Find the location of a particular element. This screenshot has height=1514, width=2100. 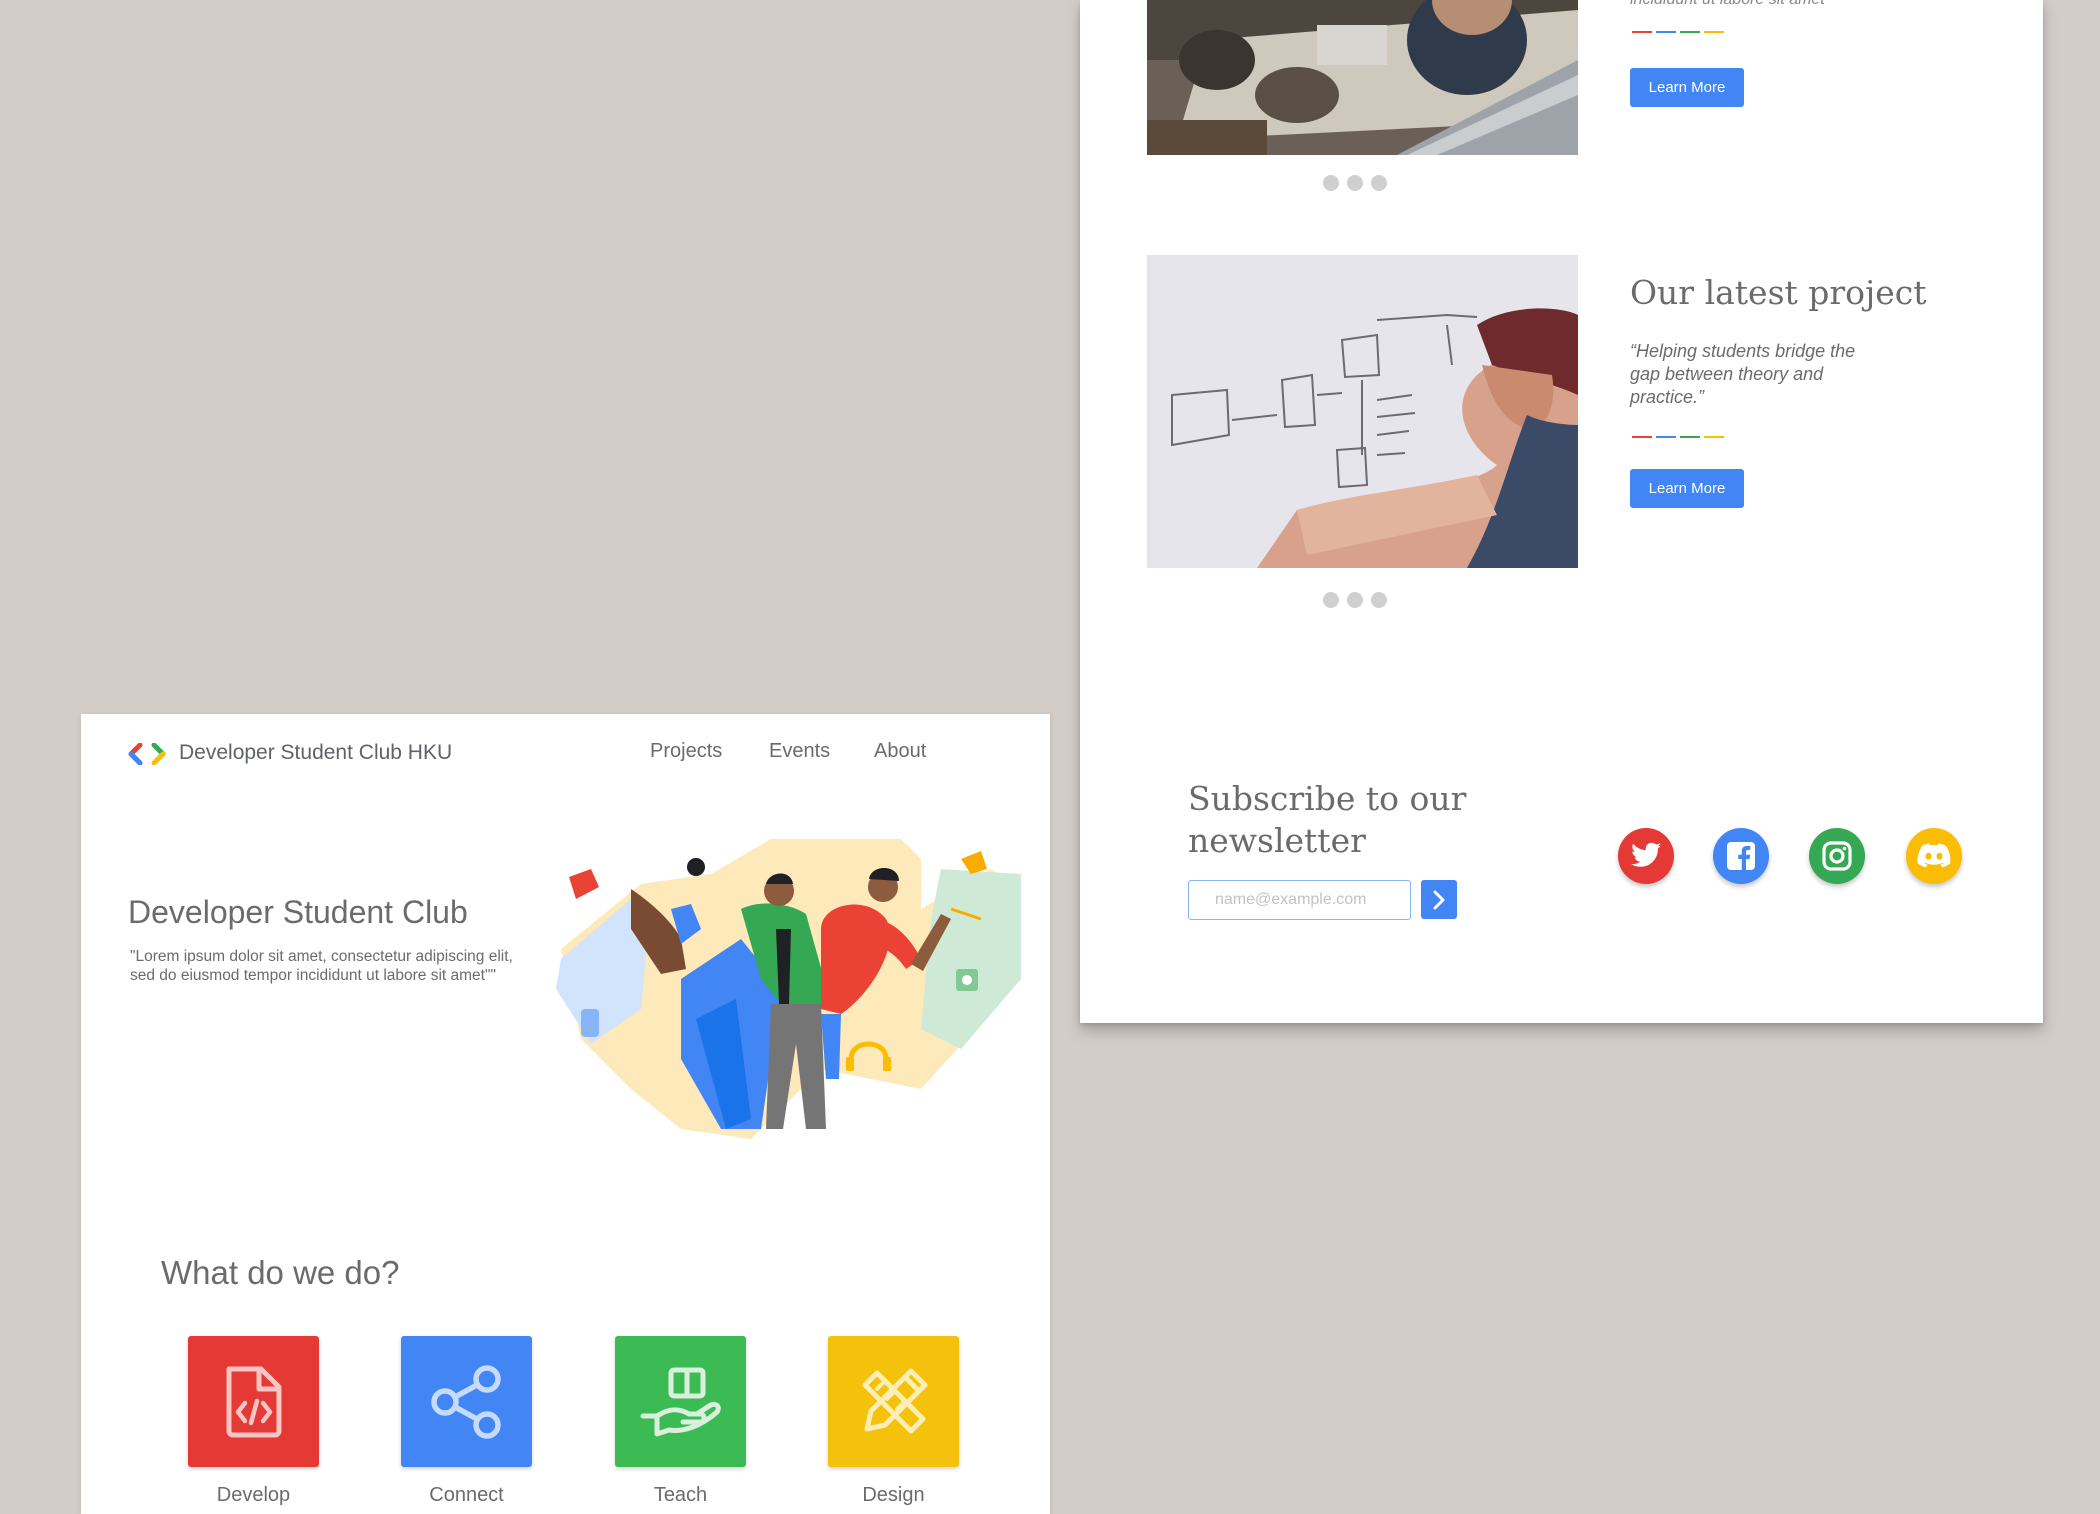

twitter-icon is located at coordinates (1646, 854).